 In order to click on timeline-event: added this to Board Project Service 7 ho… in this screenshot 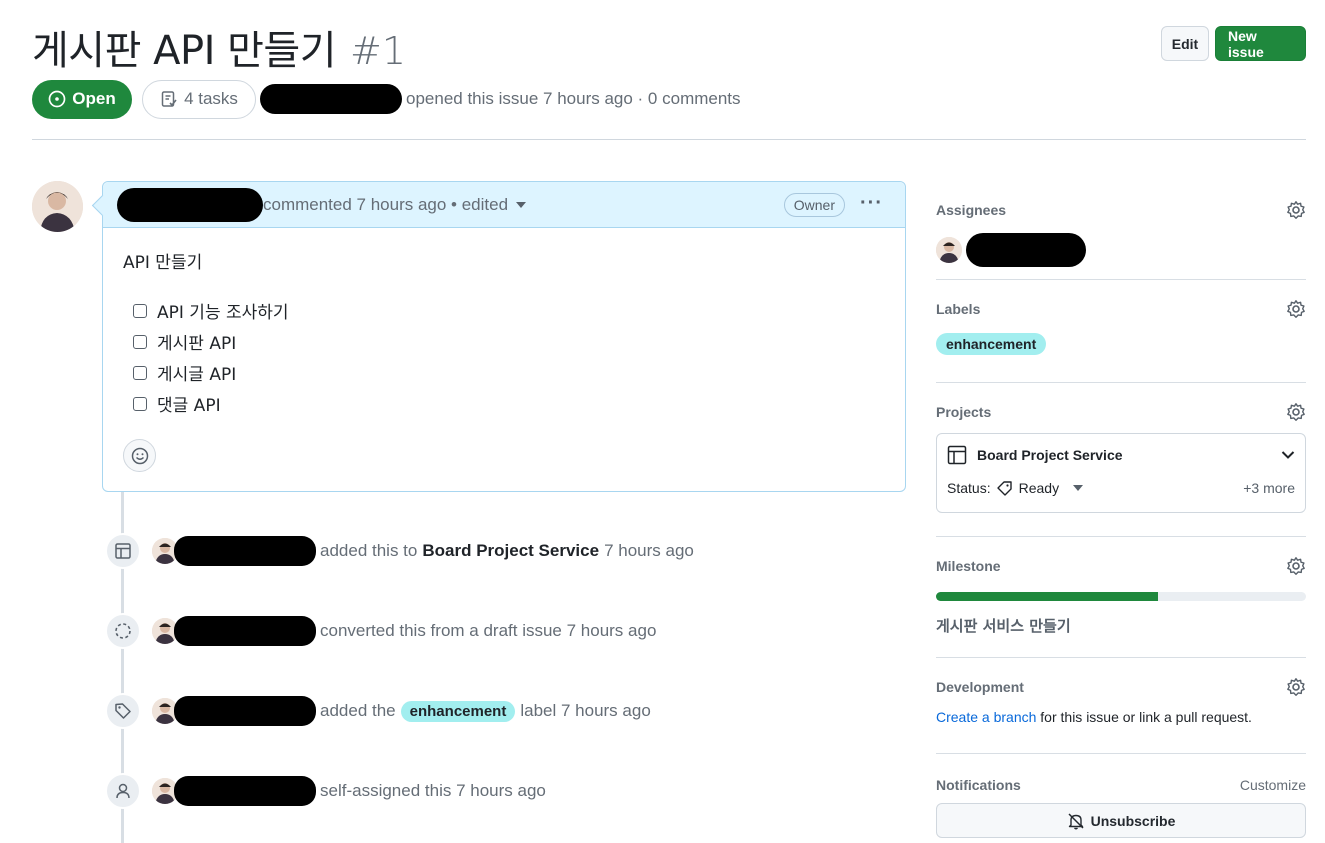, I will do `click(399, 551)`.